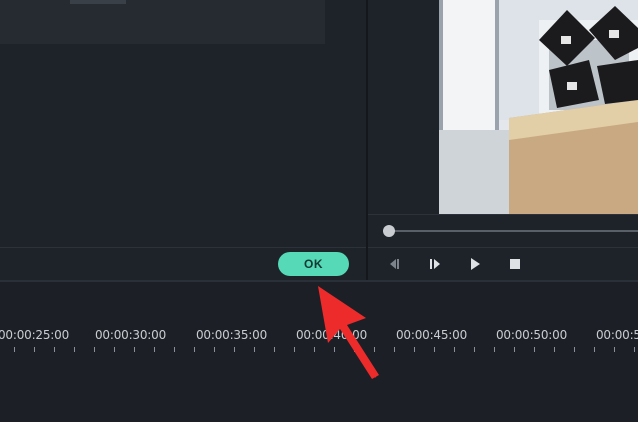 Image resolution: width=638 pixels, height=422 pixels. What do you see at coordinates (503, 263) in the screenshot?
I see `playback-controls` at bounding box center [503, 263].